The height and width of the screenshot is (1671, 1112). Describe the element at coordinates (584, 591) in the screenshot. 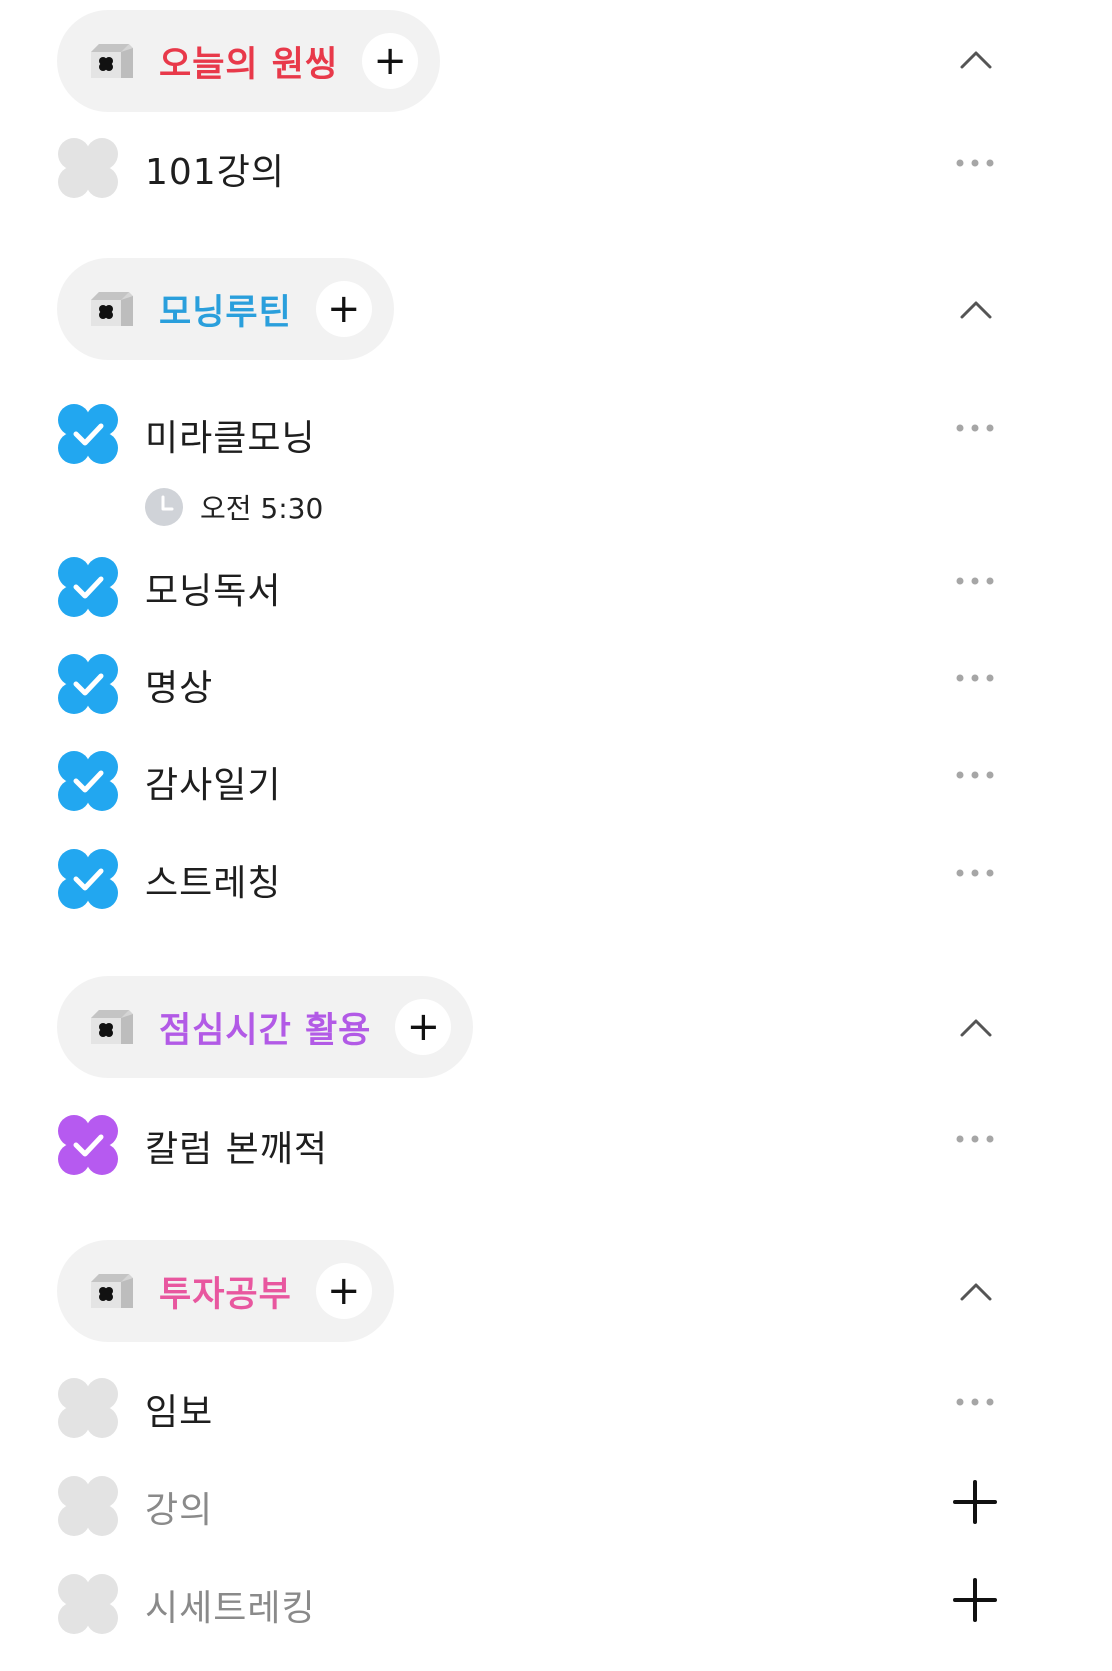

I see `todo-item: 모닝독서` at that location.